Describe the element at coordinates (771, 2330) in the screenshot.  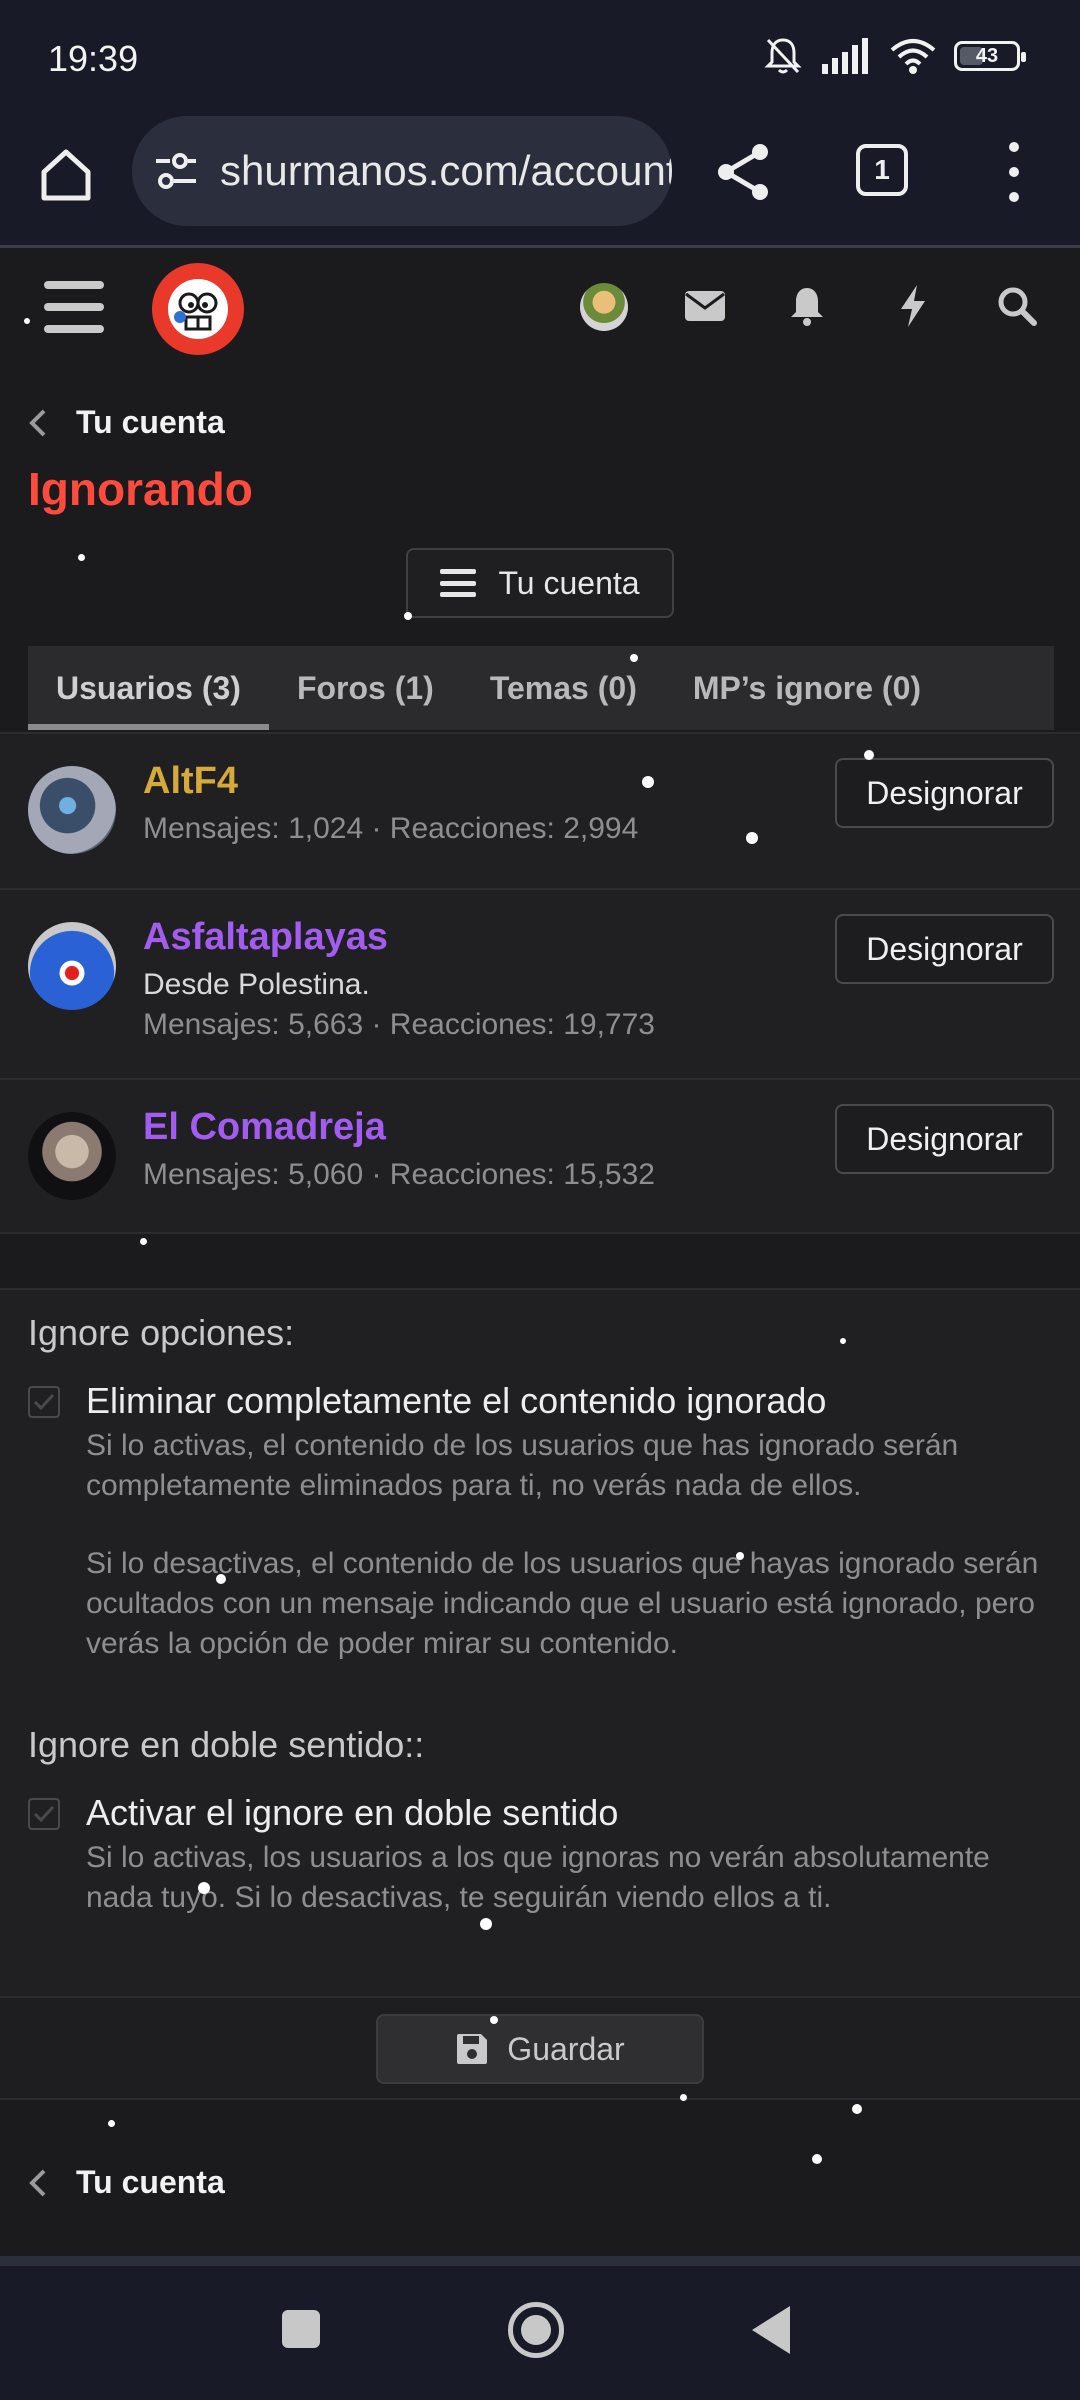
I see `back-triangle-icon` at that location.